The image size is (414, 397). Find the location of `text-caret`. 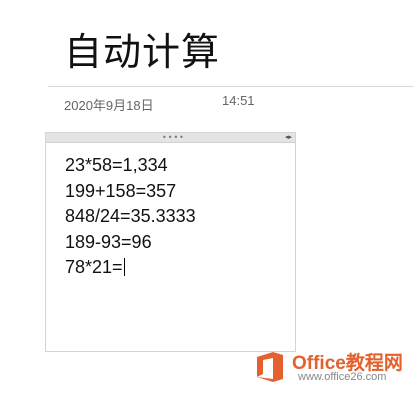

text-caret is located at coordinates (124, 267).